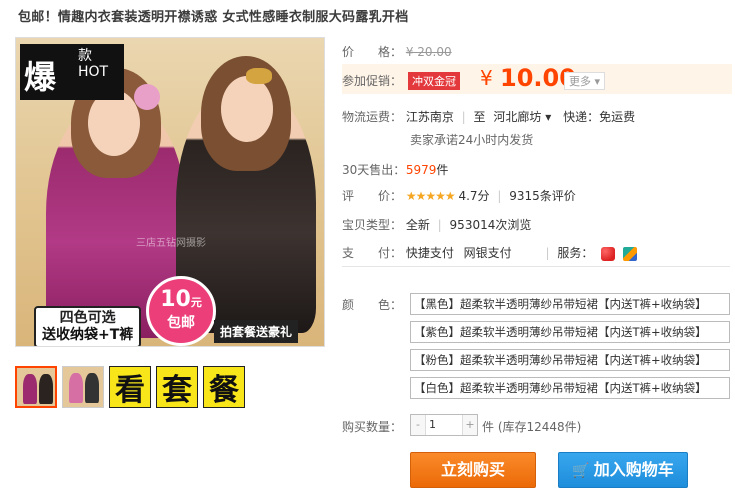 Image resolution: width=735 pixels, height=497 pixels. I want to click on type-value: 全新, so click(417, 225).